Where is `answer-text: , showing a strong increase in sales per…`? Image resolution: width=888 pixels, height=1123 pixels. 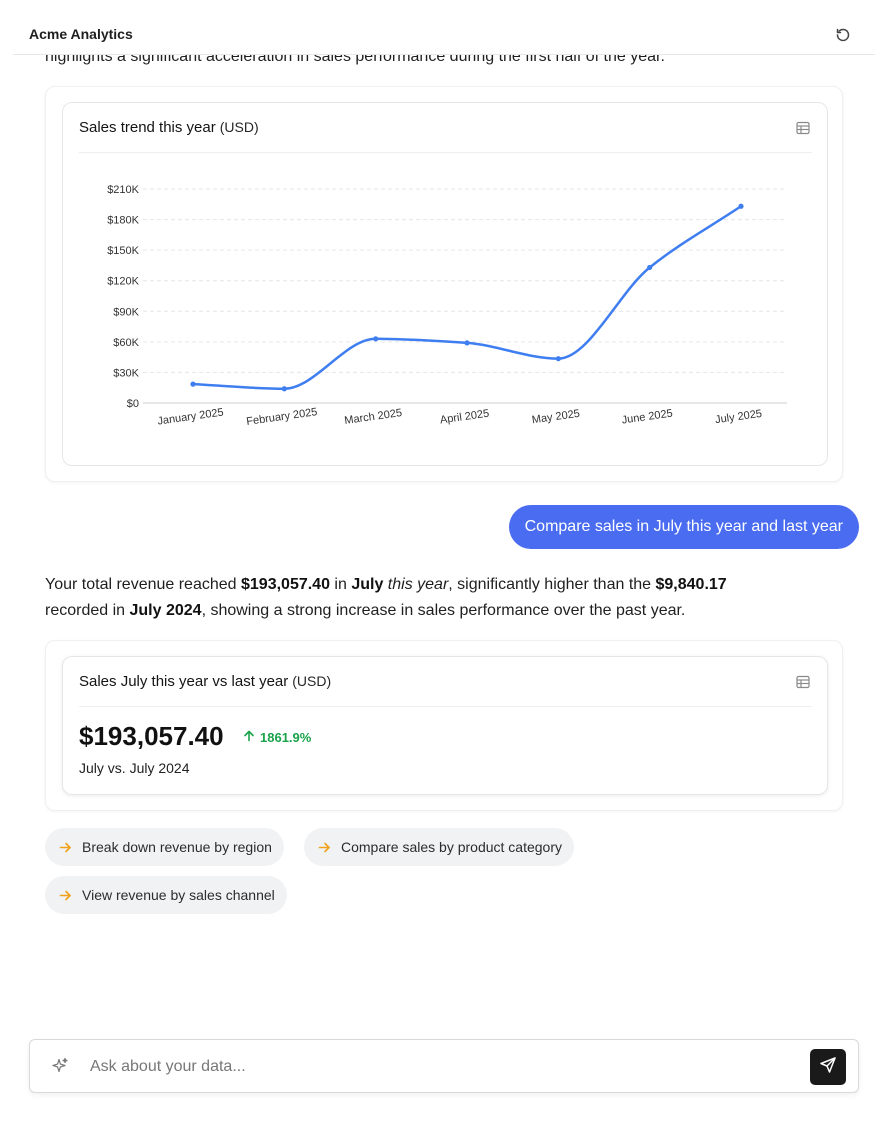
answer-text: , showing a strong increase in sales per… is located at coordinates (443, 610).